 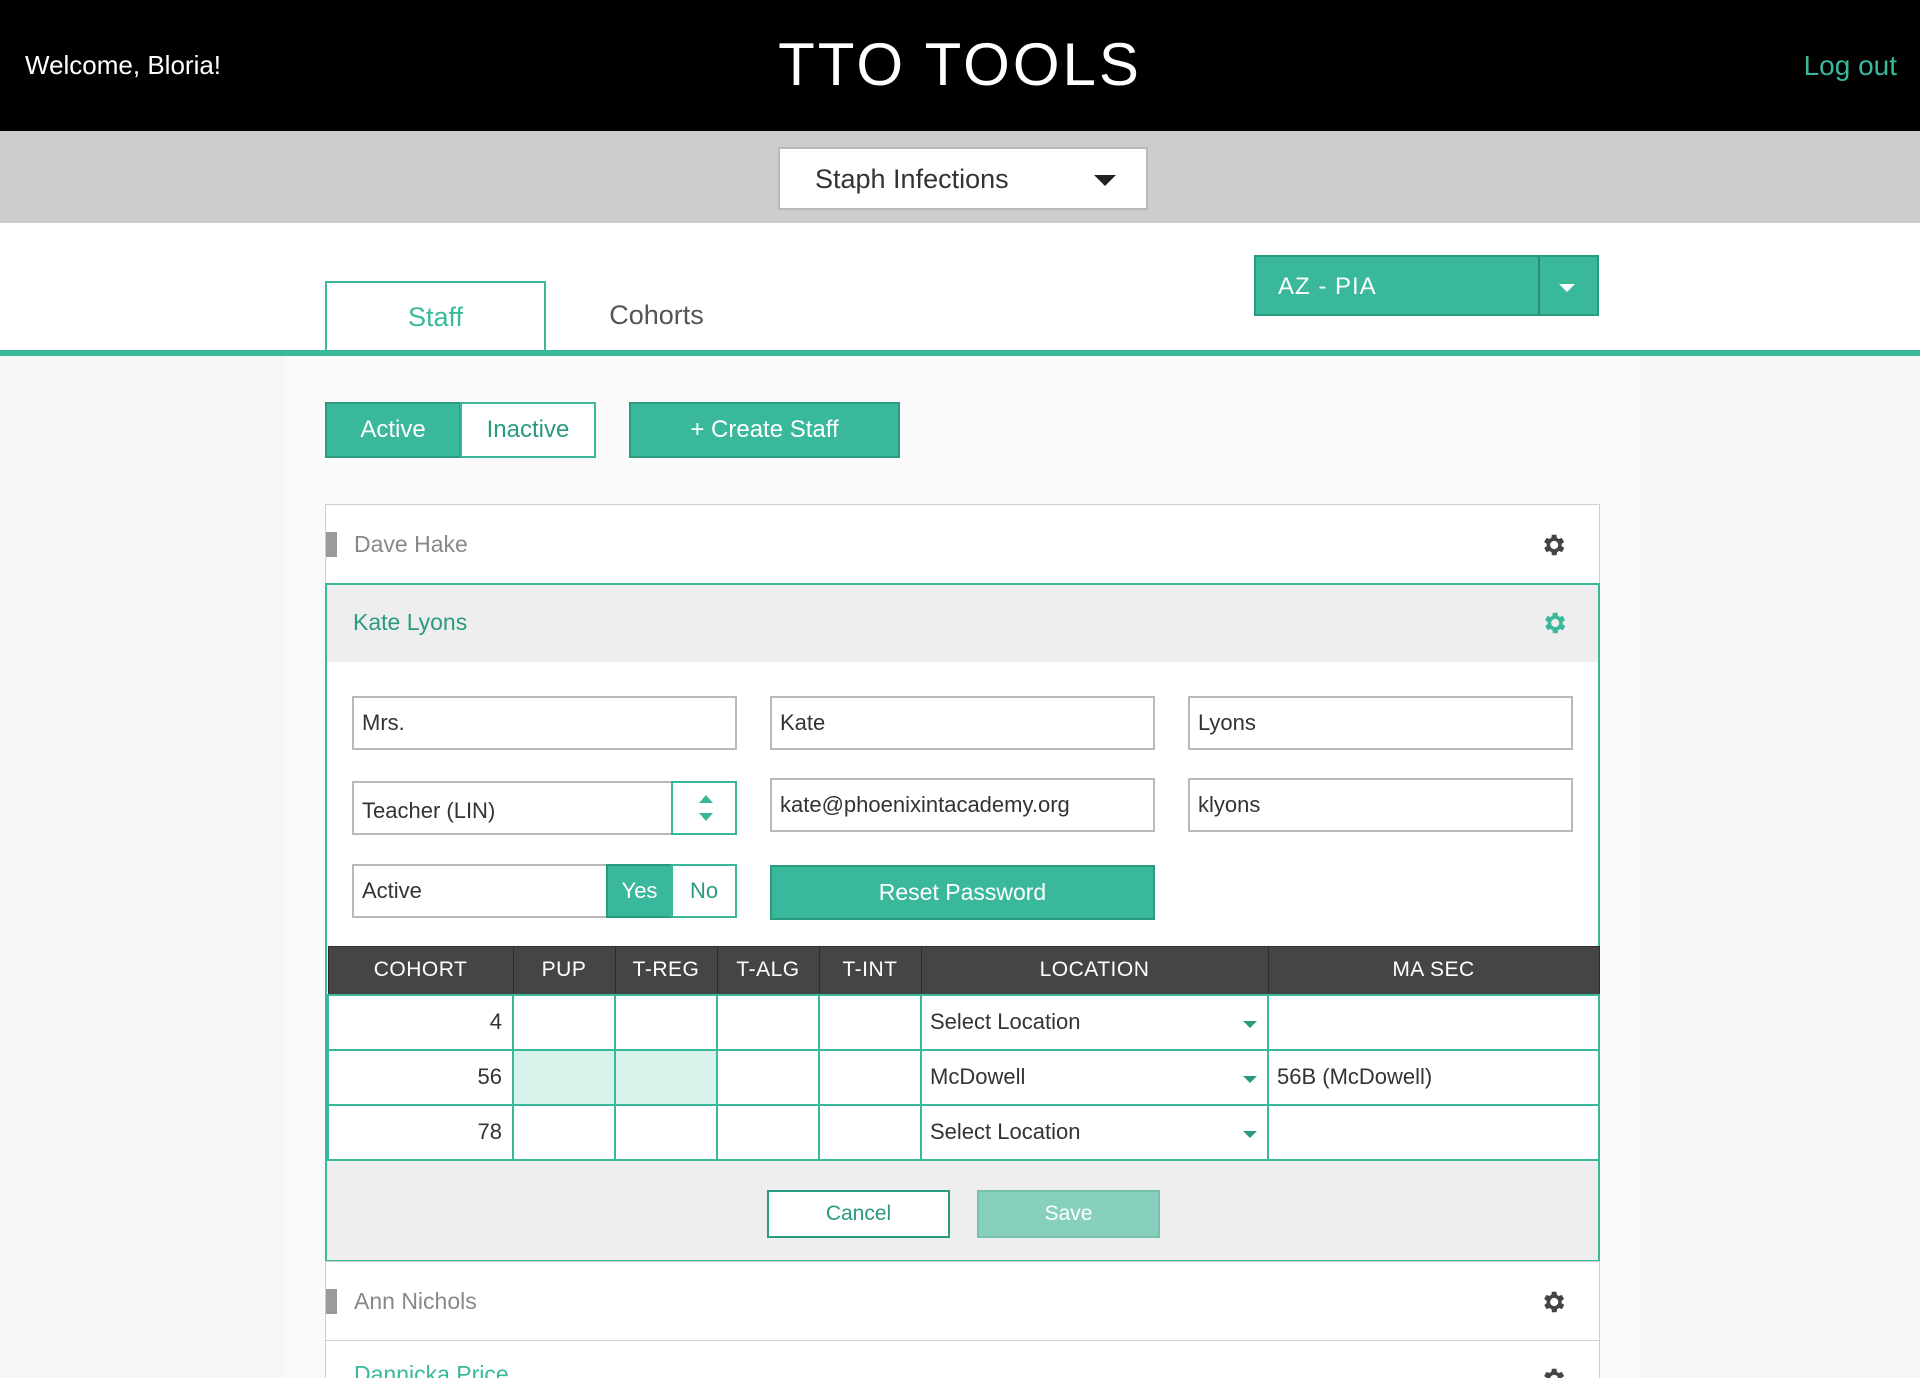 What do you see at coordinates (962, 892) in the screenshot?
I see `reset-password-button: Reset Password` at bounding box center [962, 892].